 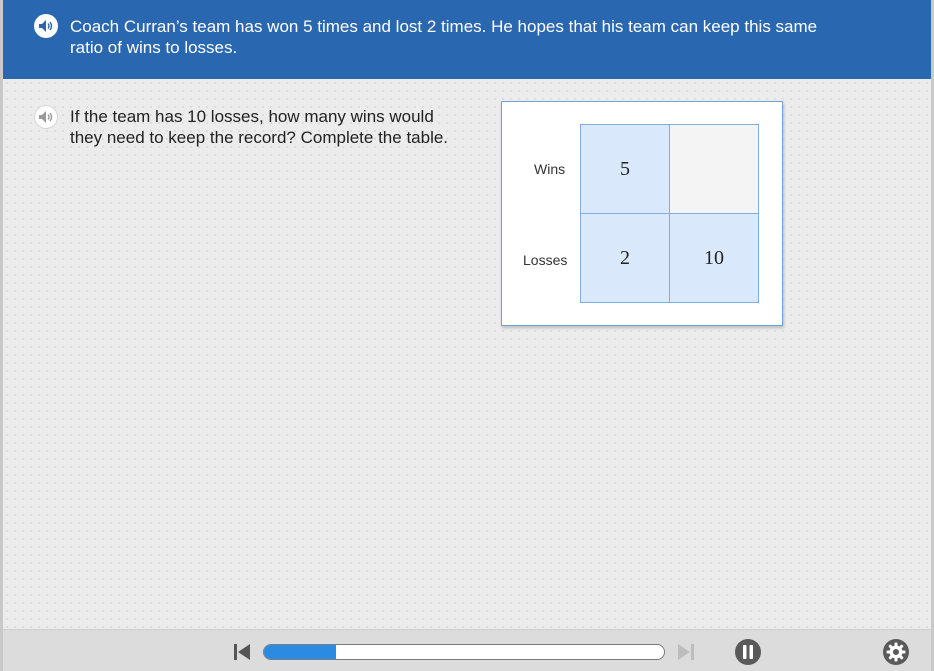 I want to click on row-label-wins: Wins, so click(x=550, y=169).